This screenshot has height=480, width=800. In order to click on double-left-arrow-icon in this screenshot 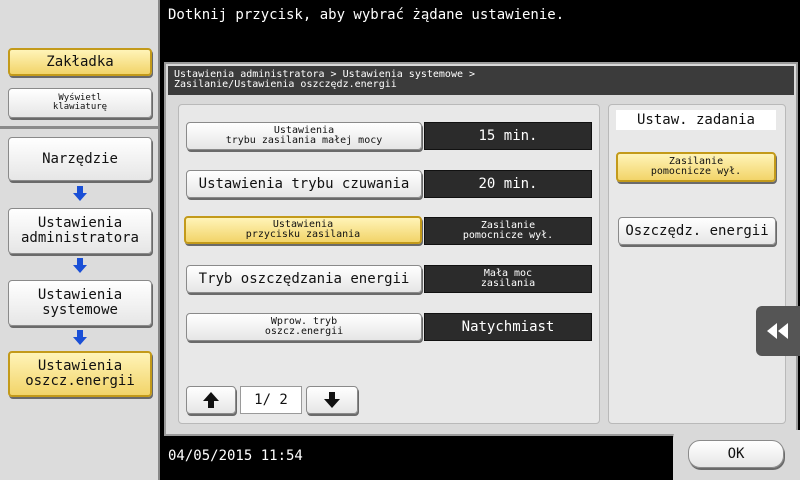, I will do `click(777, 331)`.